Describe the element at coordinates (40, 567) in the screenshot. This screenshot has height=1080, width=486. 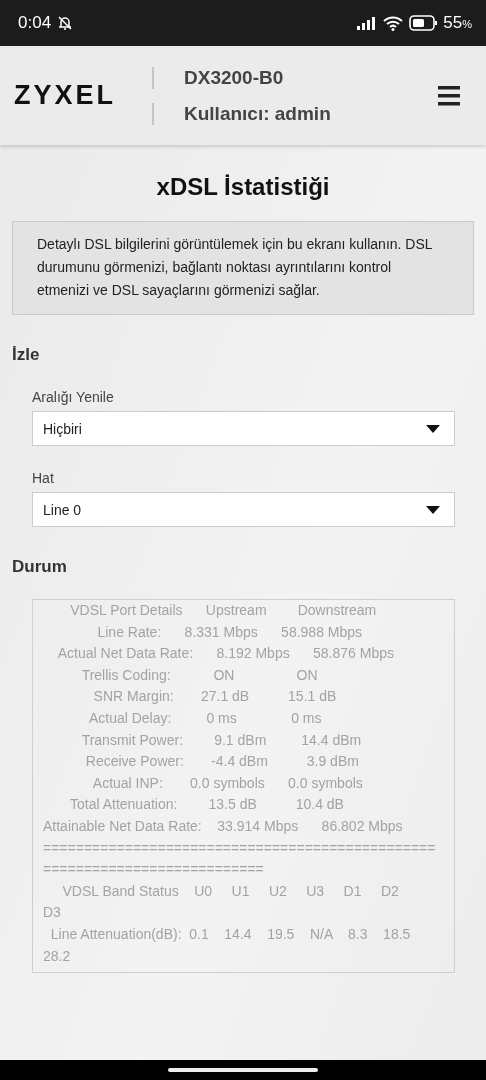
I see `section-heading: Durum` at that location.